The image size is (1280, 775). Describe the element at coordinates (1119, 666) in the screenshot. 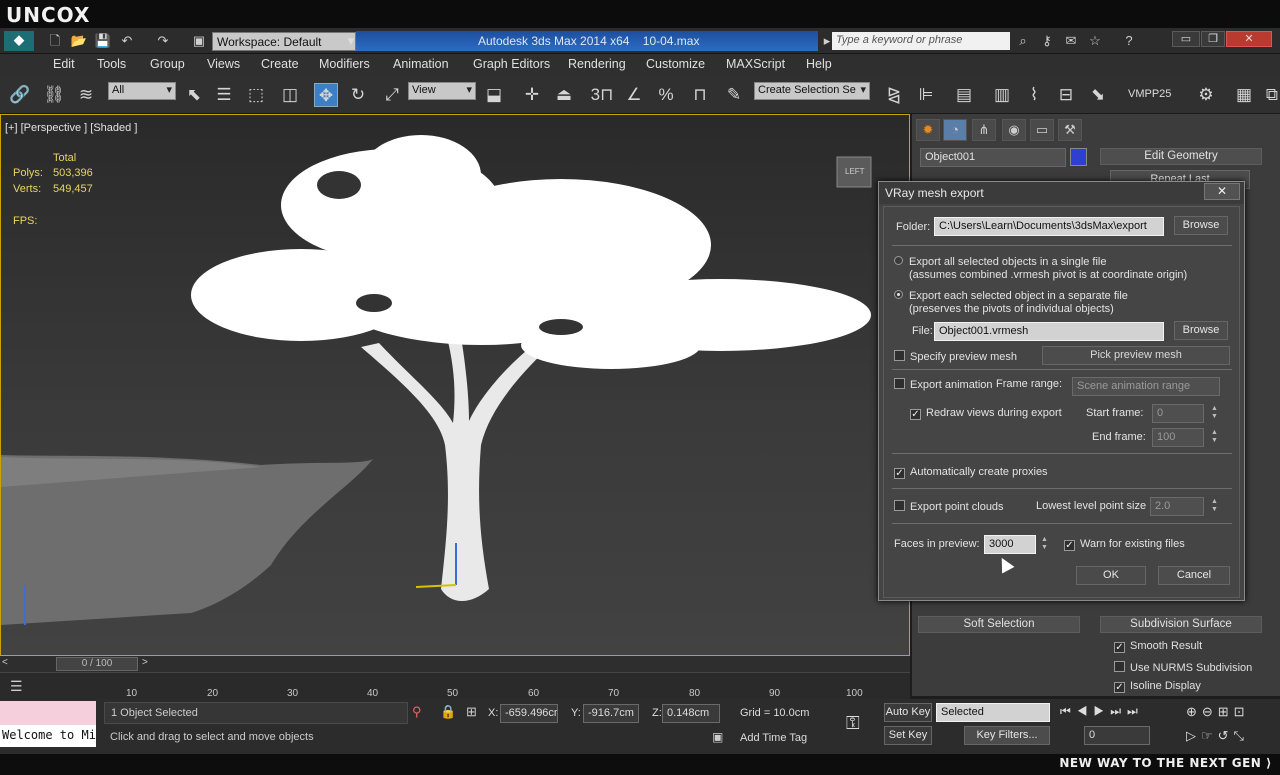

I see `use-nurms-check-icon` at that location.